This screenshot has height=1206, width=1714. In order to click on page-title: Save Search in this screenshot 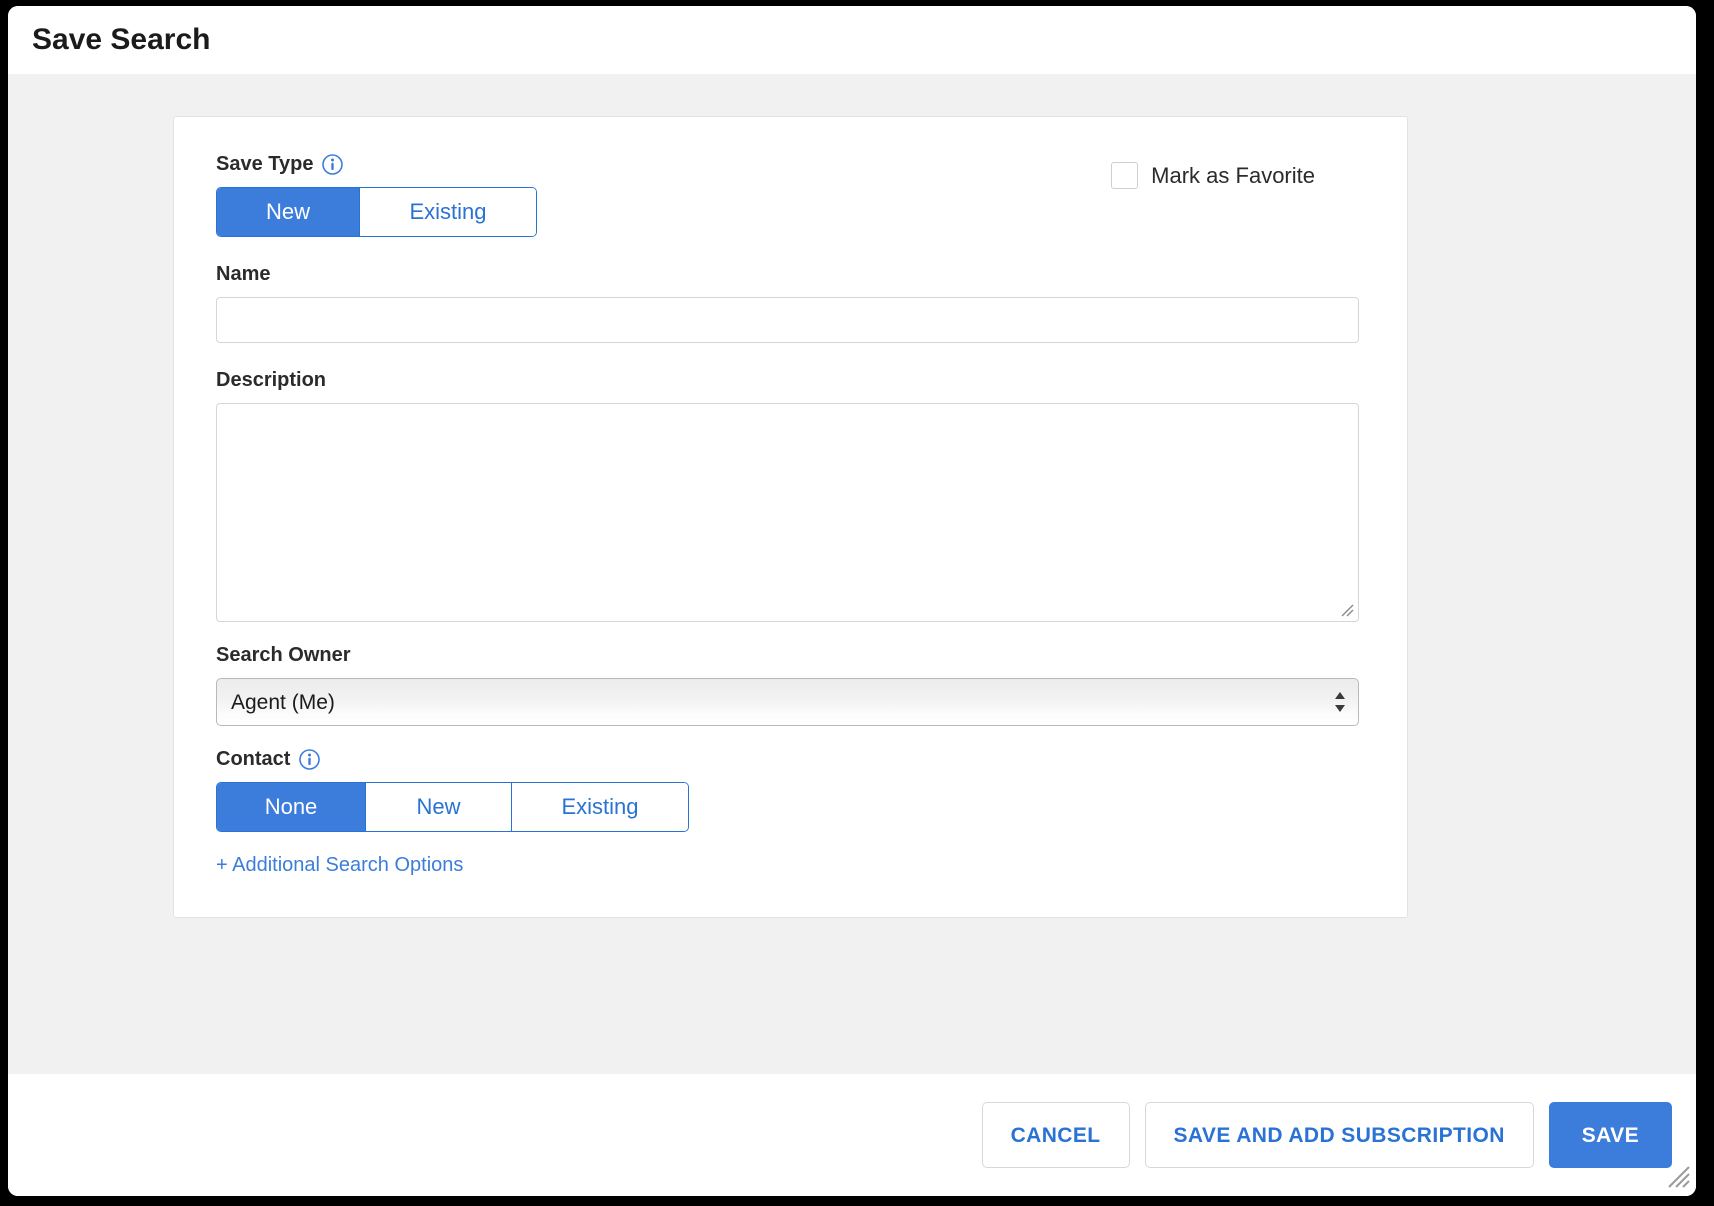, I will do `click(121, 39)`.